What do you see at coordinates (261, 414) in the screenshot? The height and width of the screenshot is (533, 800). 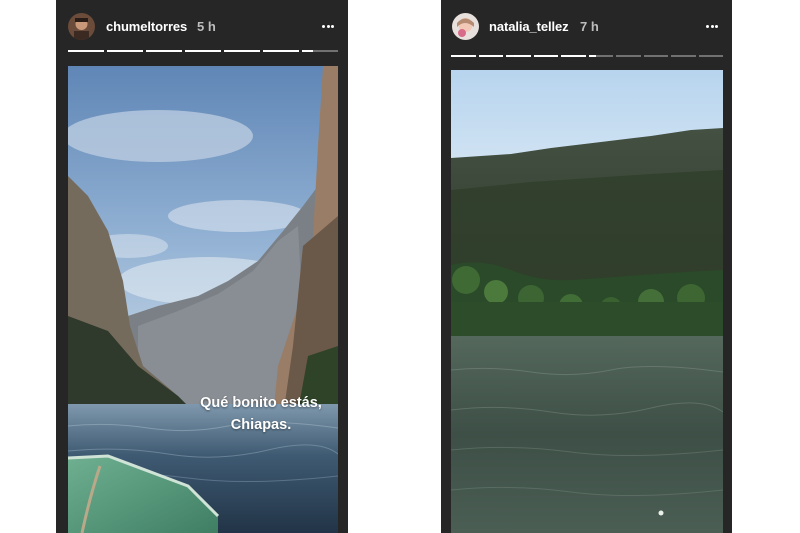 I see `story-caption: Qué bonito estás, Chiapas.` at bounding box center [261, 414].